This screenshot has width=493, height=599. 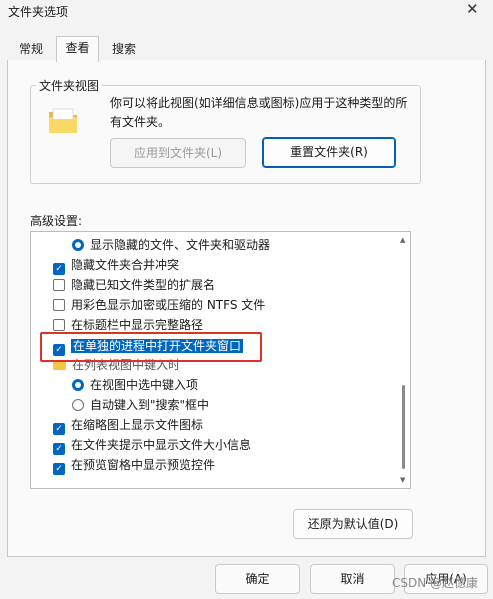 What do you see at coordinates (435, 583) in the screenshot?
I see `watermark: CSDN @赵德康` at bounding box center [435, 583].